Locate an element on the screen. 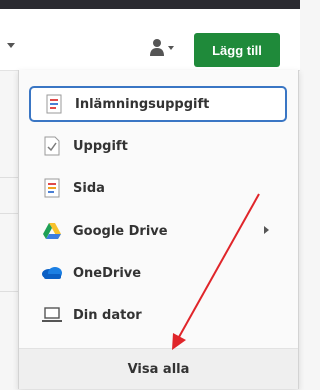  show-all-button: Visa alla is located at coordinates (158, 368).